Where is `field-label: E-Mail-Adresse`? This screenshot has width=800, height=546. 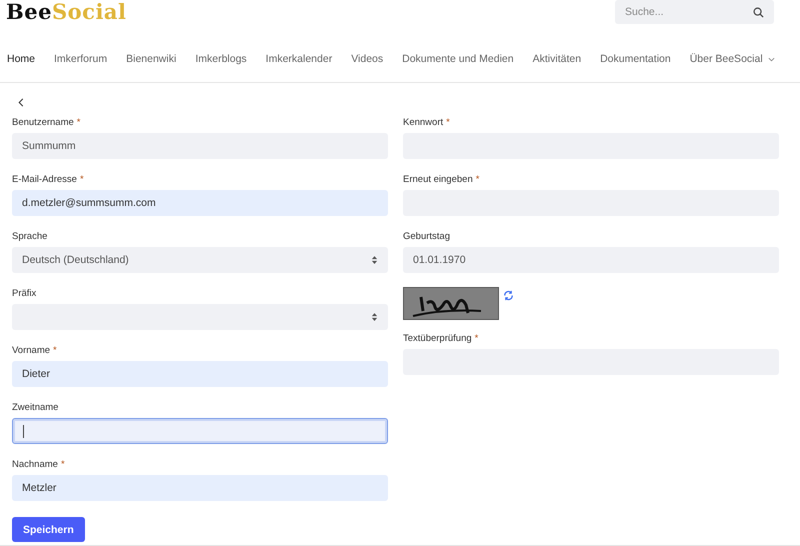 field-label: E-Mail-Adresse is located at coordinates (44, 179).